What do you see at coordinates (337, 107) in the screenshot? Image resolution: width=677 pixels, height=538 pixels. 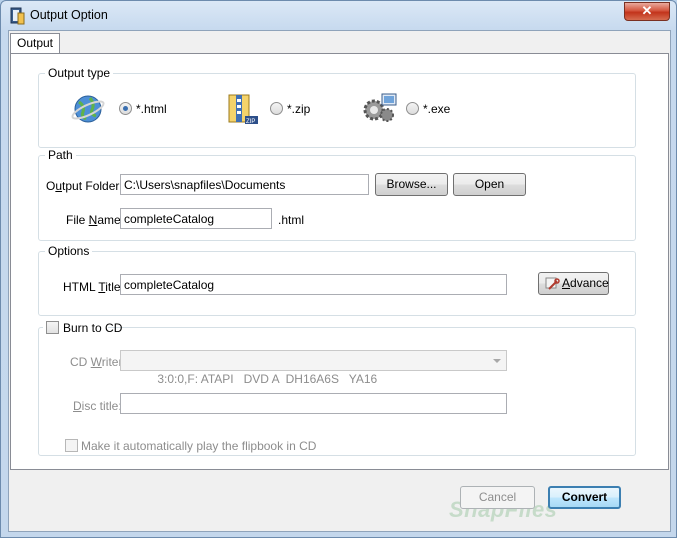 I see `output-type-group: Output type *.html ZIP *.zip *.exe` at bounding box center [337, 107].